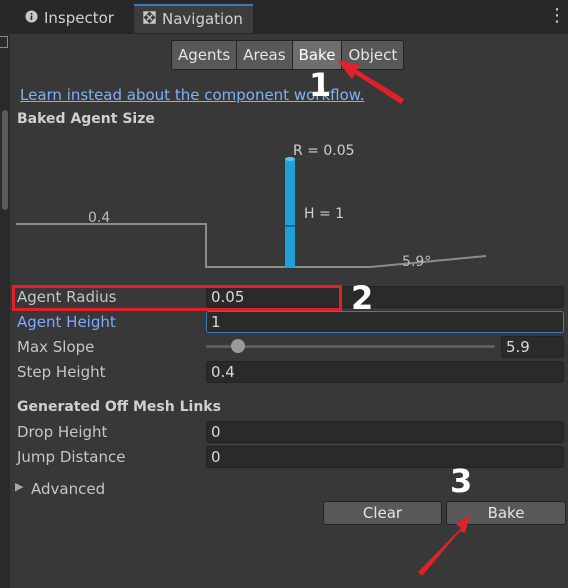 This screenshot has width=568, height=588. Describe the element at coordinates (362, 298) in the screenshot. I see `step-2-marker: 2` at that location.